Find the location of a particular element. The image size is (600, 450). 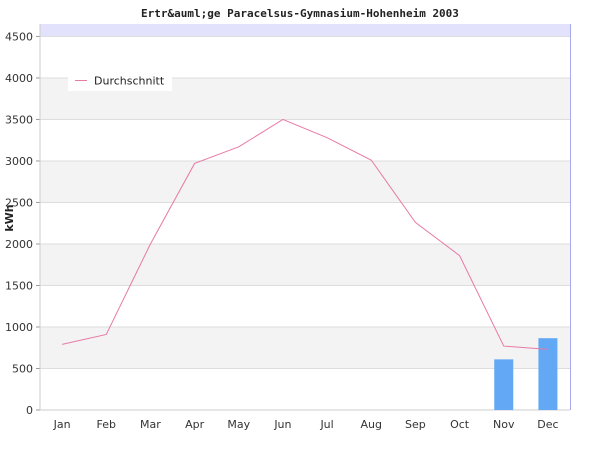

x-tick-label: Dec is located at coordinates (547, 424).